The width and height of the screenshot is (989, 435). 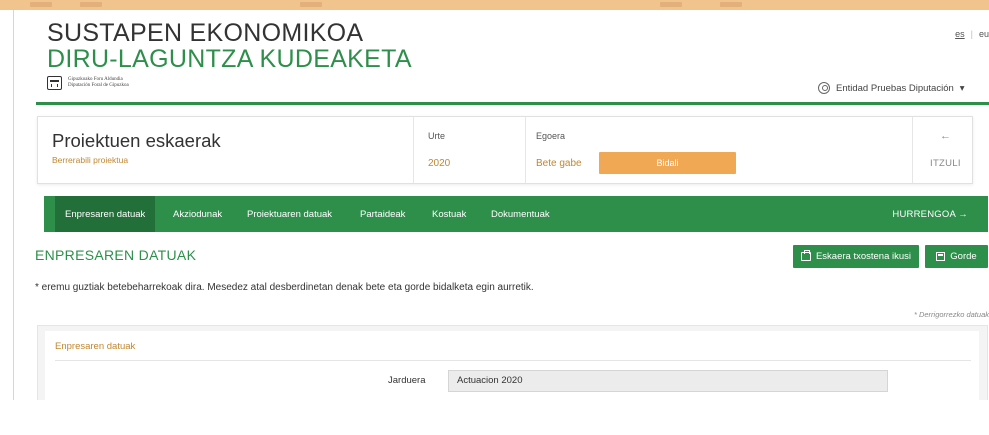 What do you see at coordinates (945, 163) in the screenshot?
I see `back-button: ITZULI` at bounding box center [945, 163].